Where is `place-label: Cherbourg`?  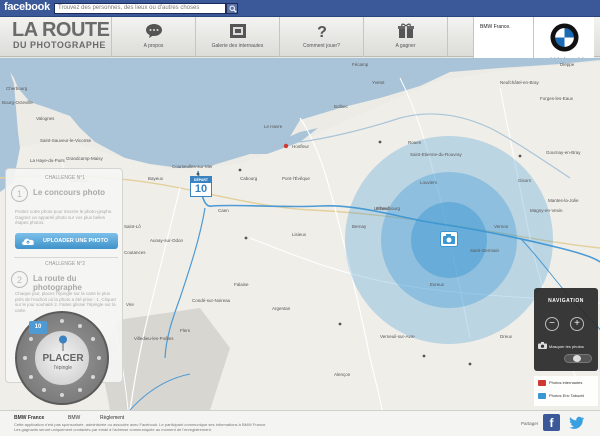
place-label: Cherbourg is located at coordinates (17, 88).